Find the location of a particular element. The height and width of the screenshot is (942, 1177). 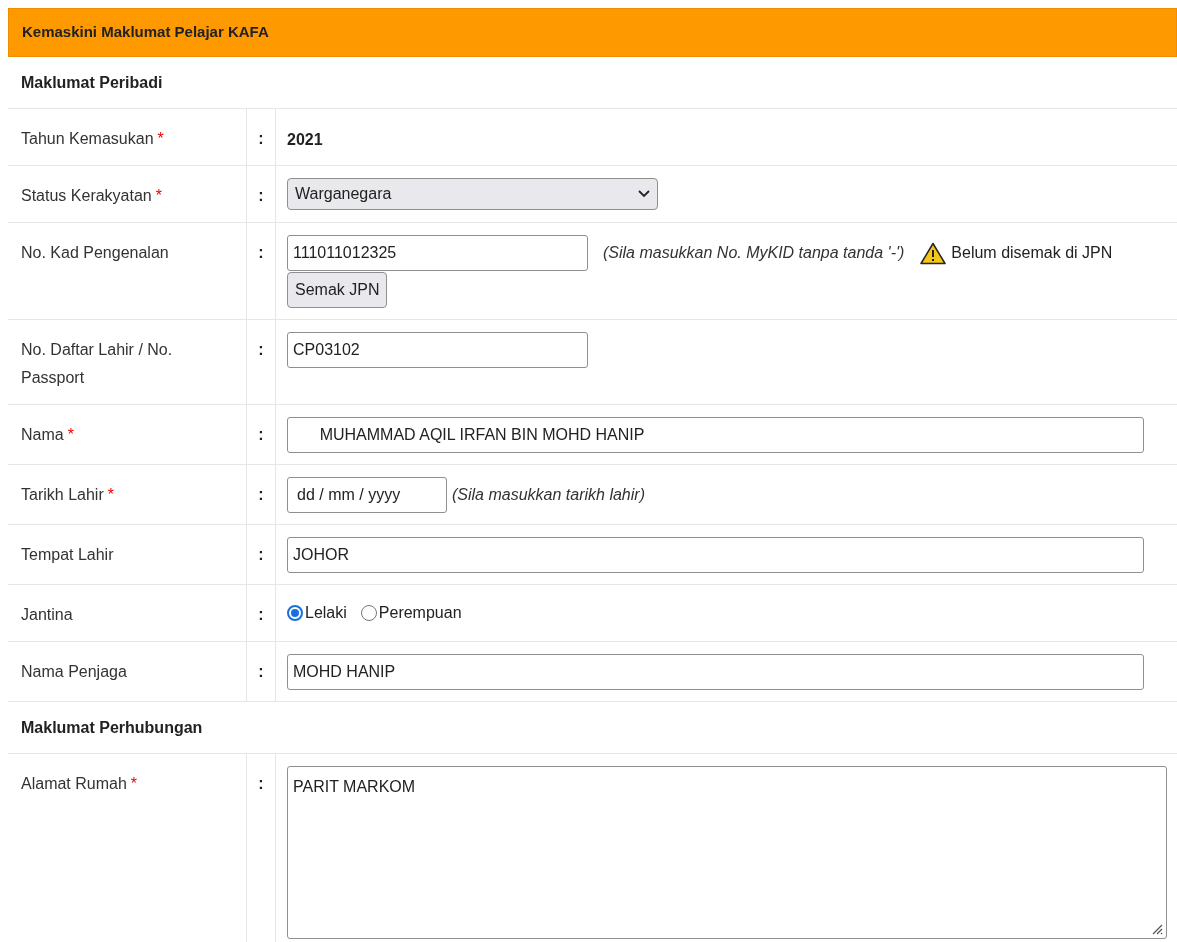

field-label: Nama * is located at coordinates (47, 434).